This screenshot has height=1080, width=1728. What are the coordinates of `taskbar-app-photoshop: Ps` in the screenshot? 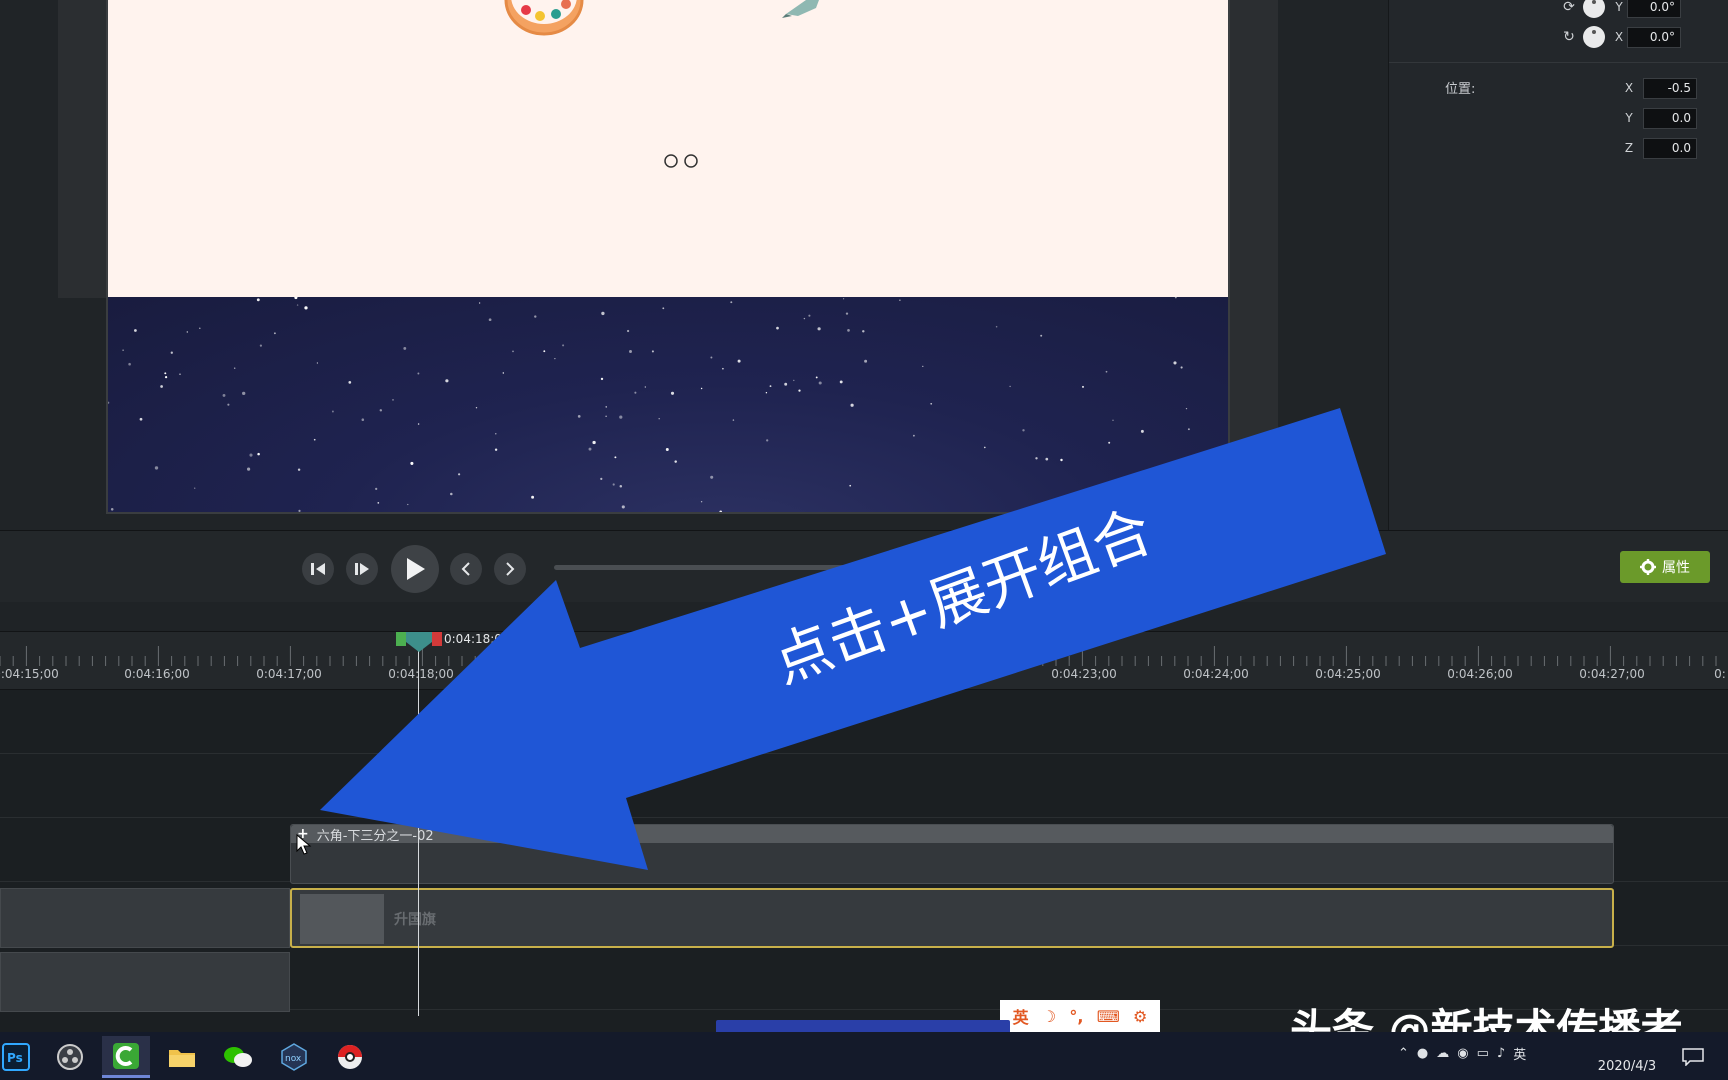 It's located at (20, 1057).